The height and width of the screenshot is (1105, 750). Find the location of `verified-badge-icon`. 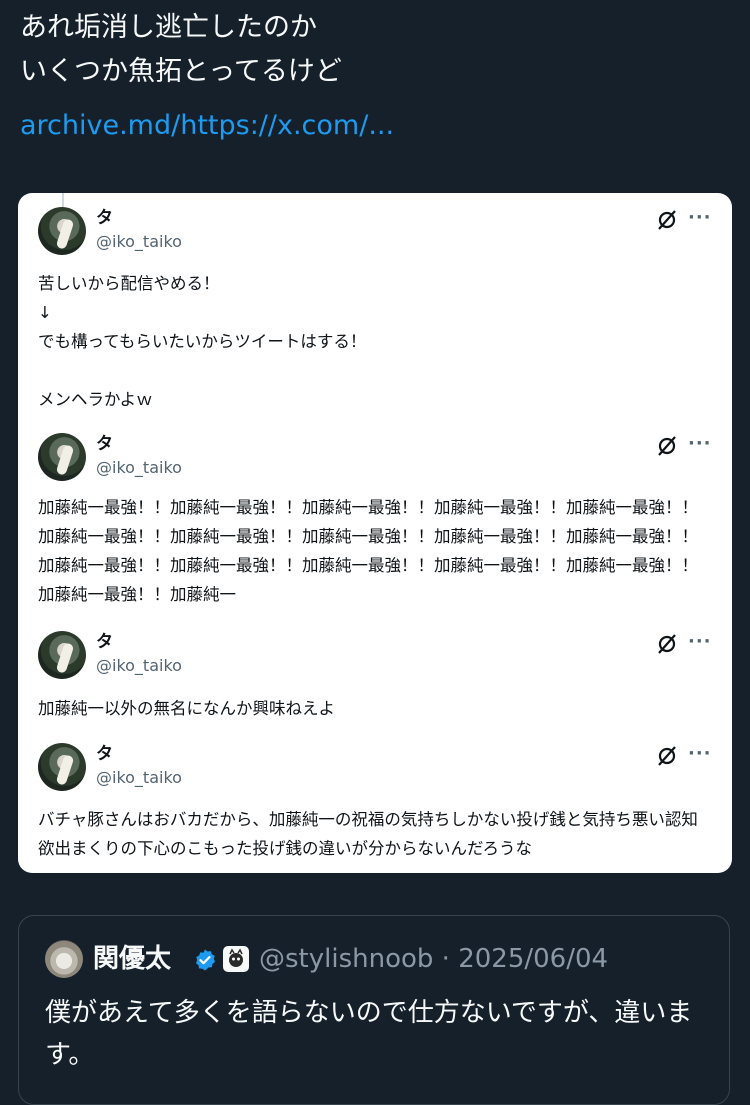

verified-badge-icon is located at coordinates (205, 960).